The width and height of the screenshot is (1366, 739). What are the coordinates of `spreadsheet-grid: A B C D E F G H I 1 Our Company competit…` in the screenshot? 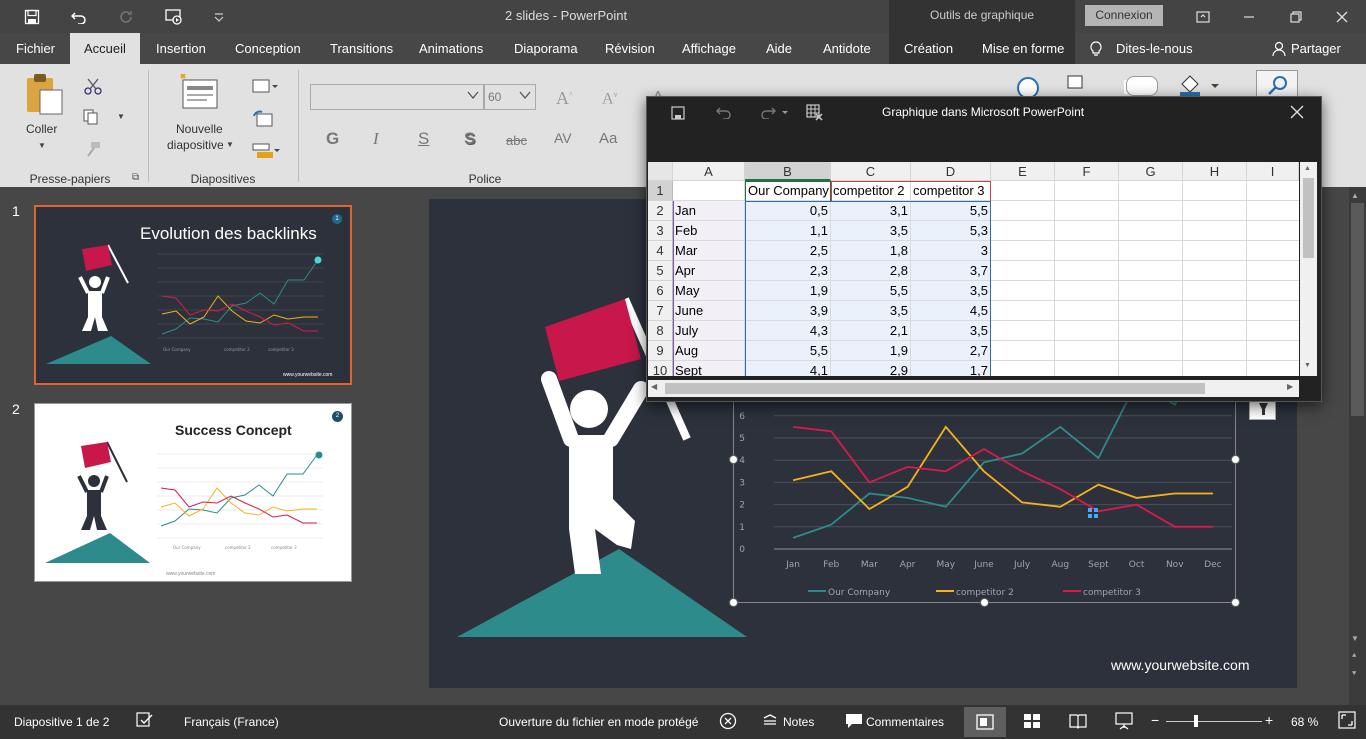 It's located at (973, 269).